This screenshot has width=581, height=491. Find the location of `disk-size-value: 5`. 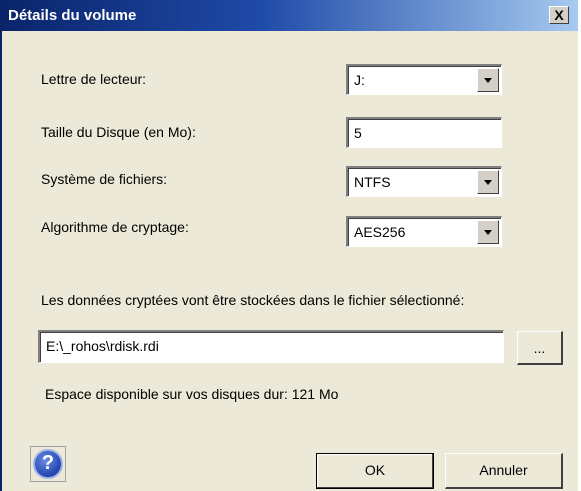

disk-size-value: 5 is located at coordinates (358, 133).